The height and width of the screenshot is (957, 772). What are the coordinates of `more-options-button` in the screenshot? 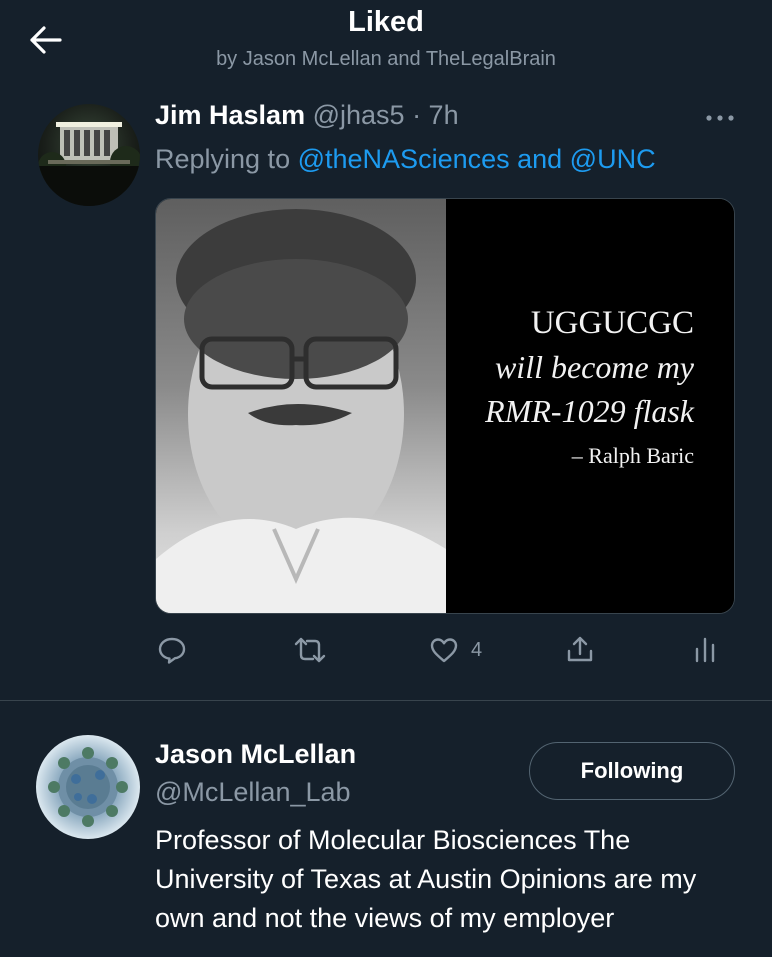 It's located at (720, 118).